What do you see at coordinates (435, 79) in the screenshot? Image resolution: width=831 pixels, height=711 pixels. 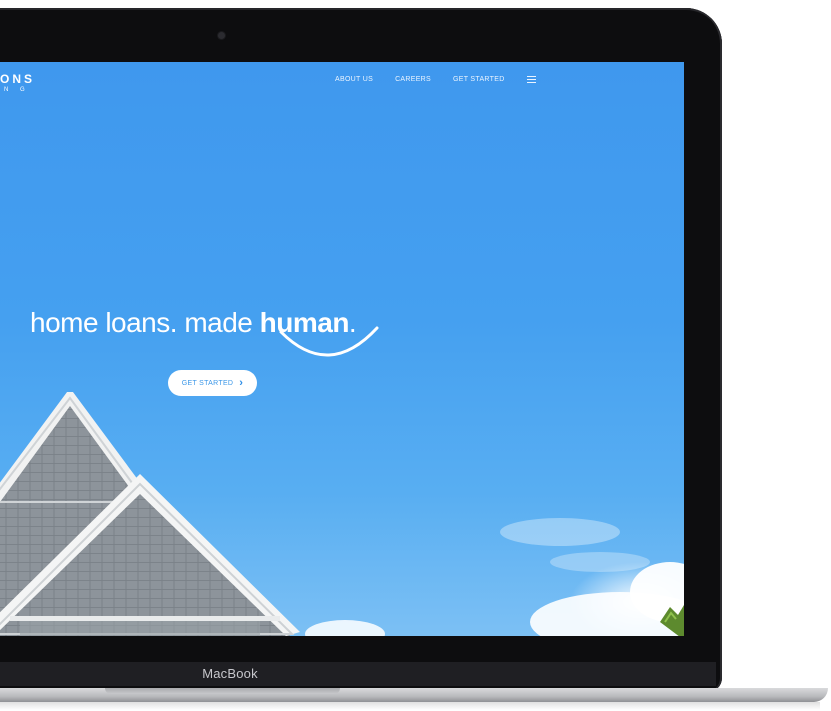 I see `top-nav: ABOUT US CAREERS GET STARTED` at bounding box center [435, 79].